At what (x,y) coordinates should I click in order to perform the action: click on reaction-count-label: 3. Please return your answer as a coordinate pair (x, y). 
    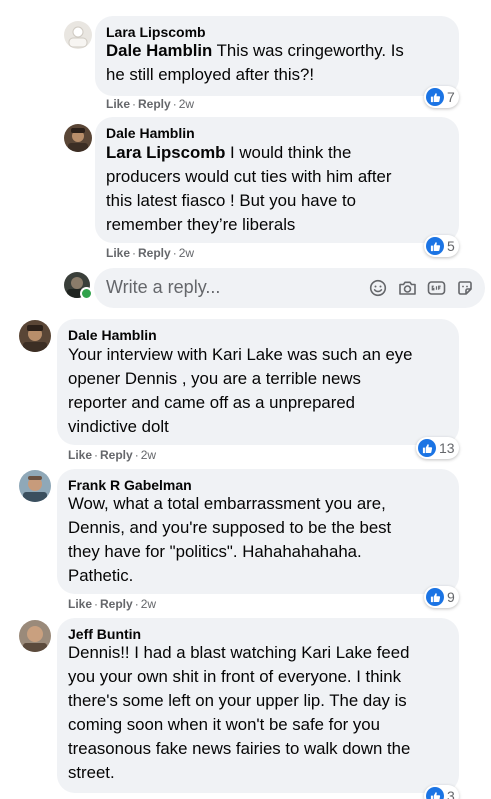
    Looking at the image, I should click on (451, 793).